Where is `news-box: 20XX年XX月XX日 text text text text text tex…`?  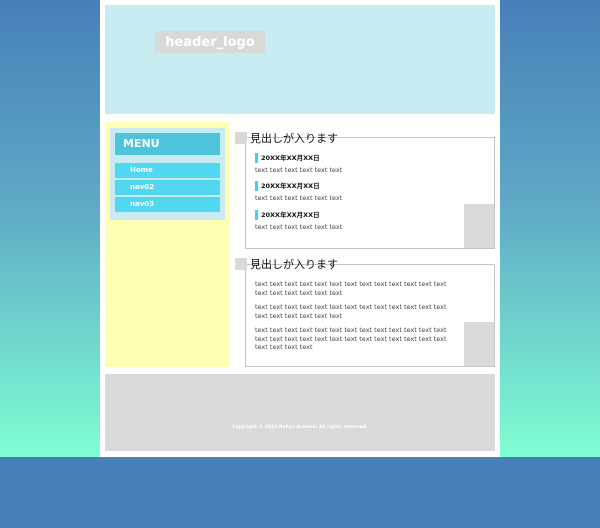 news-box: 20XX年XX月XX日 text text text text text tex… is located at coordinates (370, 193).